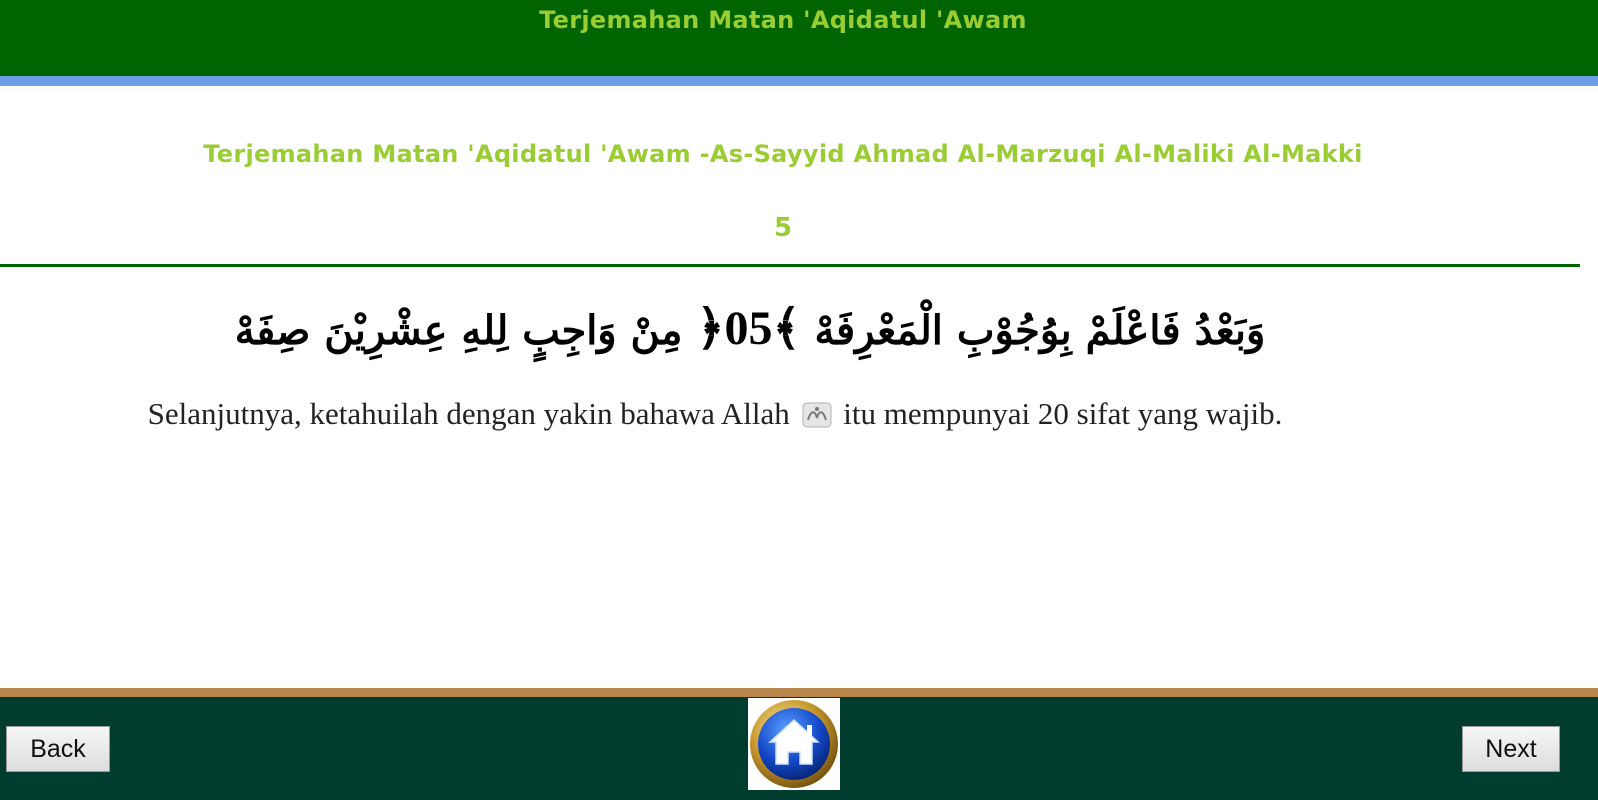  Describe the element at coordinates (790, 265) in the screenshot. I see `content-divider` at that location.